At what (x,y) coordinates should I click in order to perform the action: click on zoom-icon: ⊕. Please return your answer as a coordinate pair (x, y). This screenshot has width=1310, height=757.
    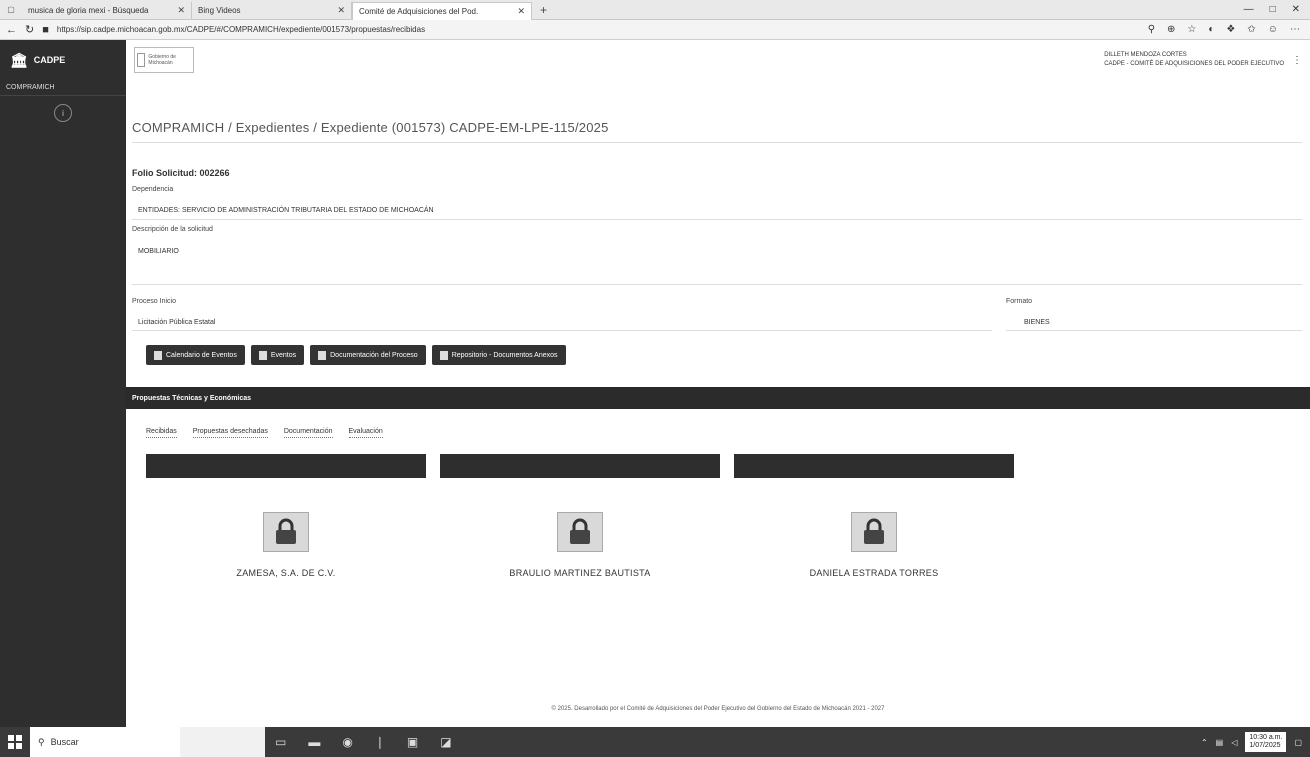
    Looking at the image, I should click on (1171, 29).